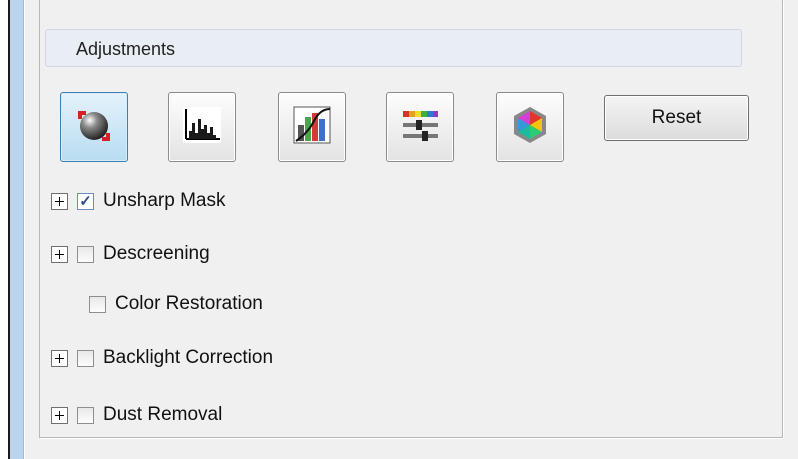  I want to click on descreening-label: Descreening, so click(156, 254).